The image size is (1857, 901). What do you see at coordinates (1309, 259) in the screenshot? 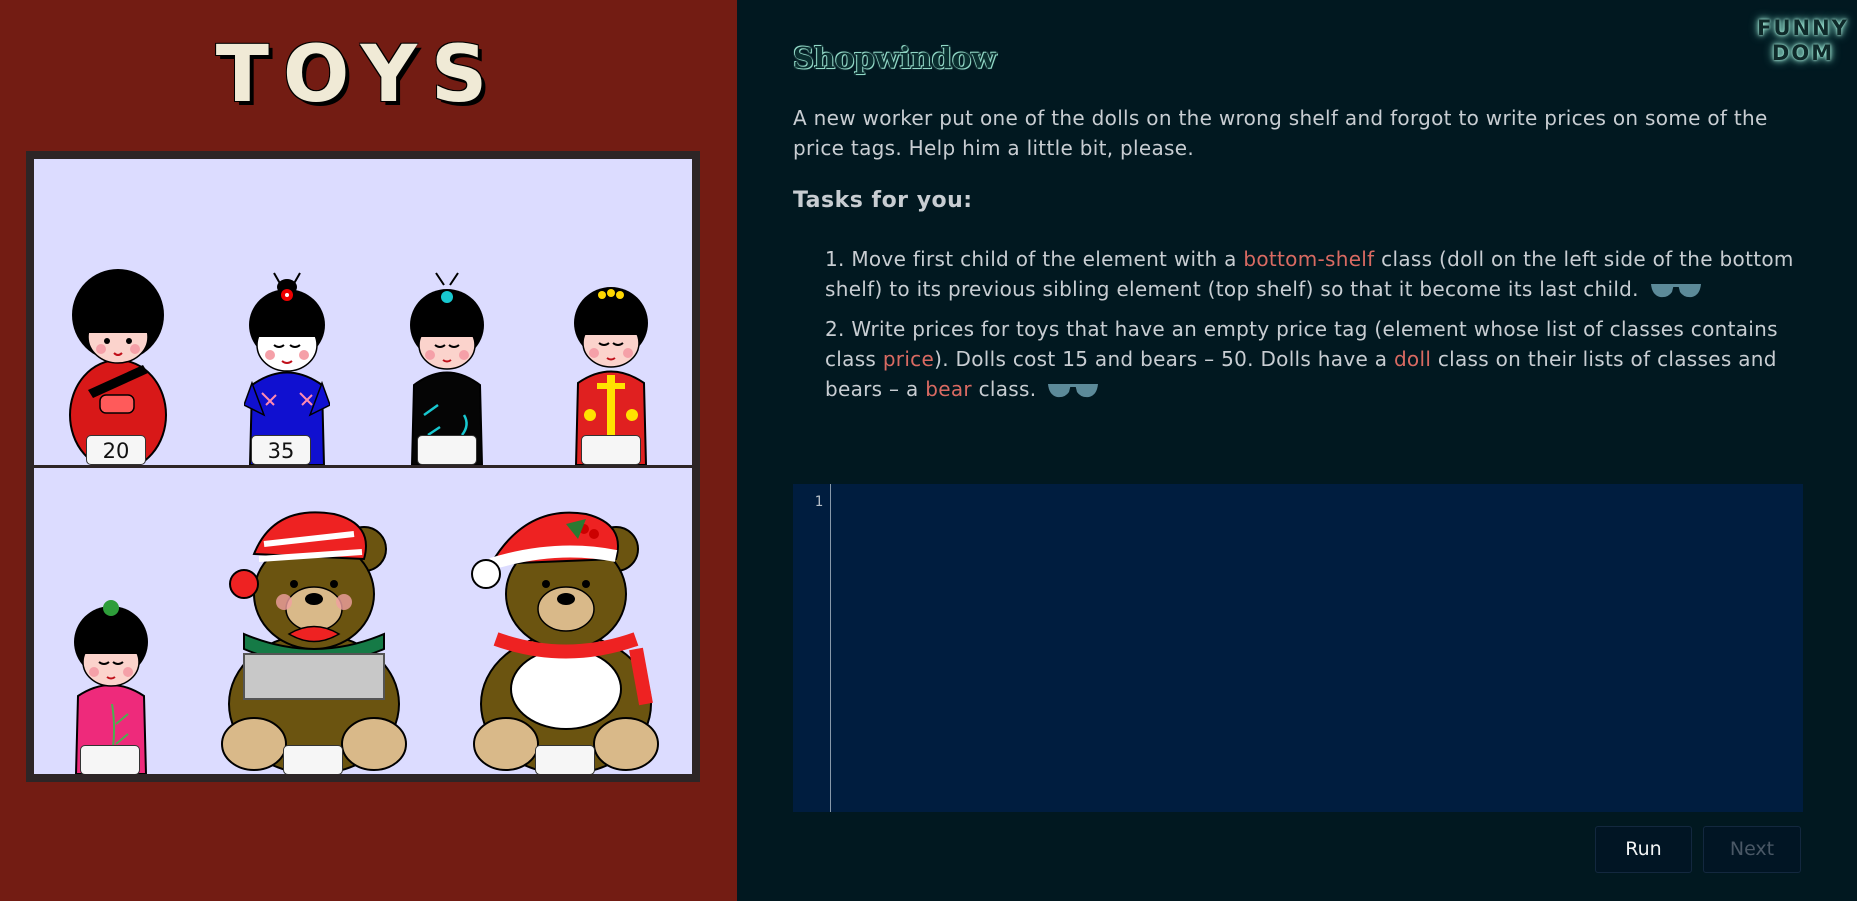
I see `code-keyword: bottom-shelf` at bounding box center [1309, 259].